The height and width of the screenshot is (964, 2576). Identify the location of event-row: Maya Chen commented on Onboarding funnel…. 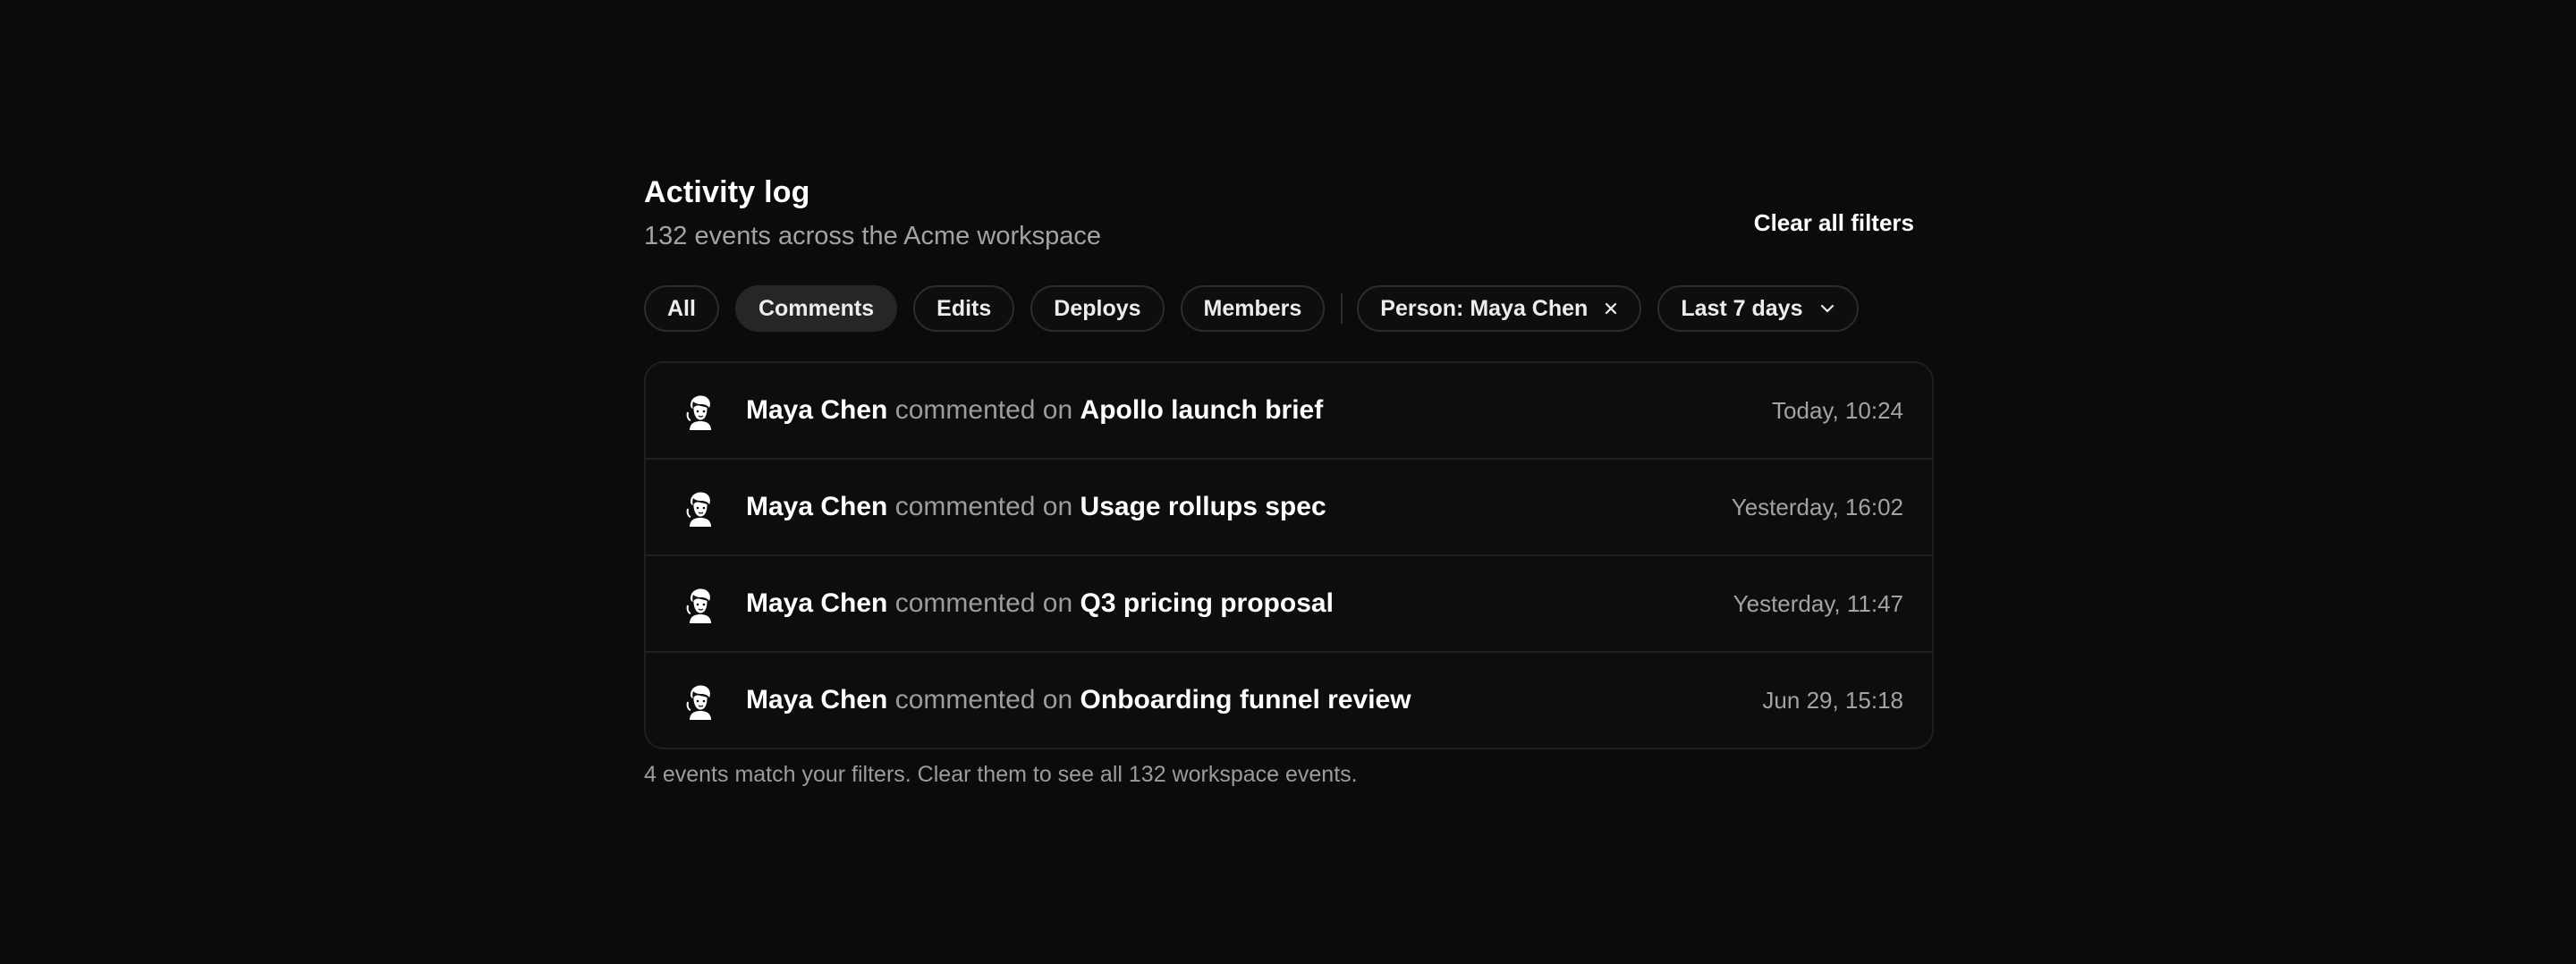
(1289, 701).